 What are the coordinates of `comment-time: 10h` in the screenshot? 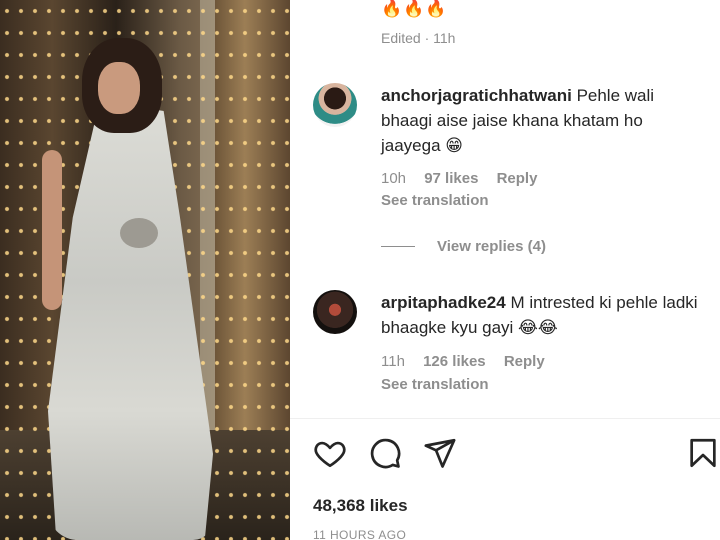 It's located at (394, 178).